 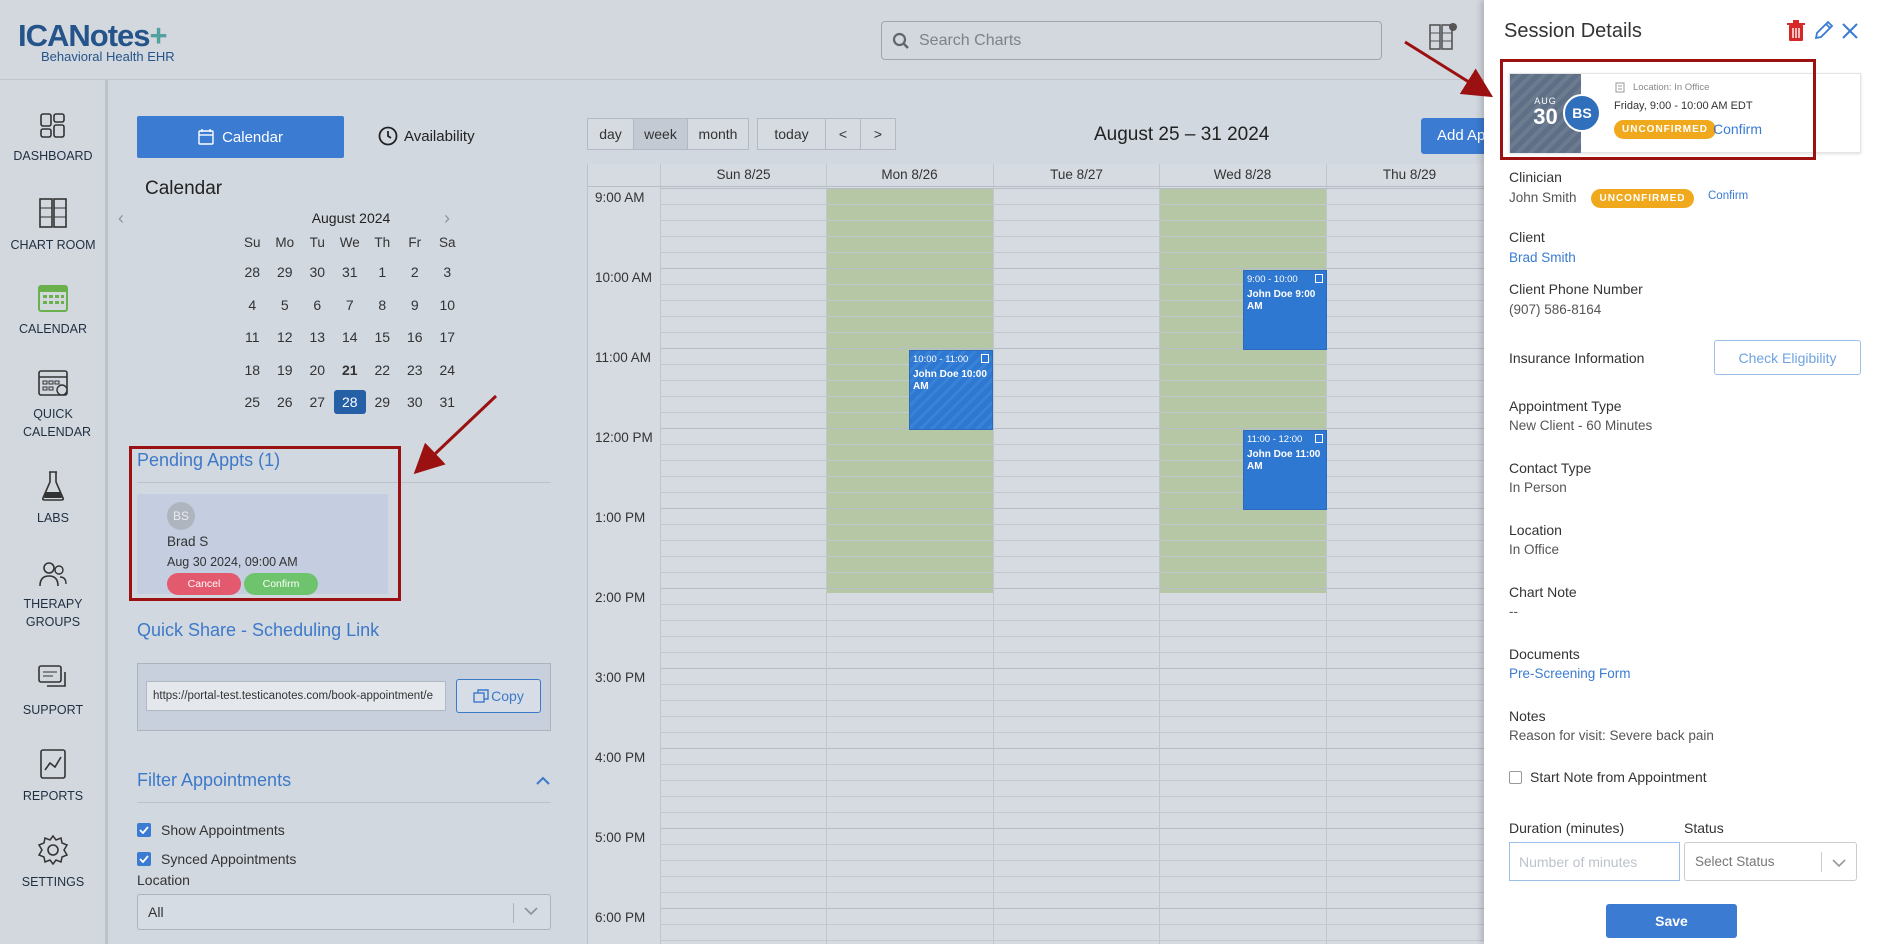 What do you see at coordinates (53, 310) in the screenshot?
I see `nav-calendar: CALENDAR` at bounding box center [53, 310].